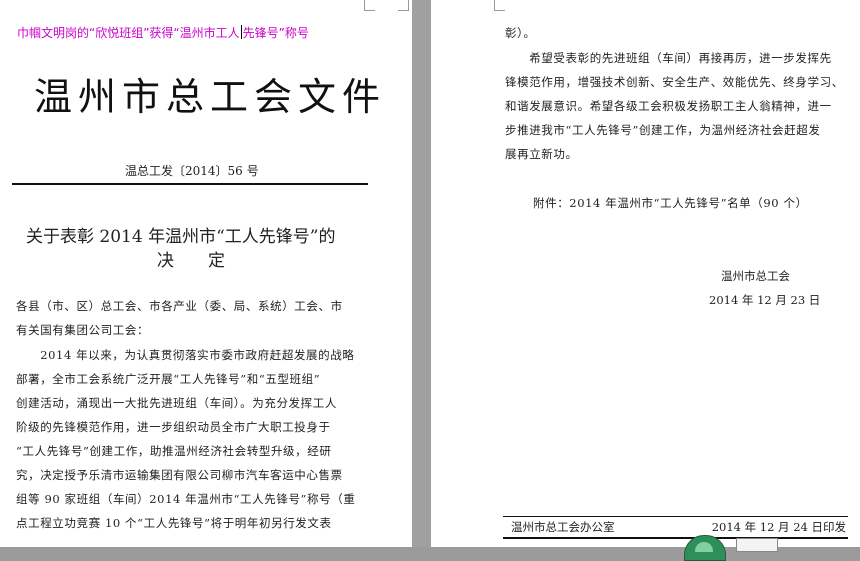 This screenshot has width=860, height=561. What do you see at coordinates (176, 403) in the screenshot?
I see `body-line: 创建活动，涌现出一大批先进班组（车间）。为充分发挥工人` at bounding box center [176, 403].